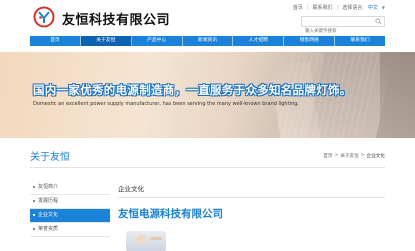  I want to click on nav-item-sales-network: 销售网络, so click(310, 41).